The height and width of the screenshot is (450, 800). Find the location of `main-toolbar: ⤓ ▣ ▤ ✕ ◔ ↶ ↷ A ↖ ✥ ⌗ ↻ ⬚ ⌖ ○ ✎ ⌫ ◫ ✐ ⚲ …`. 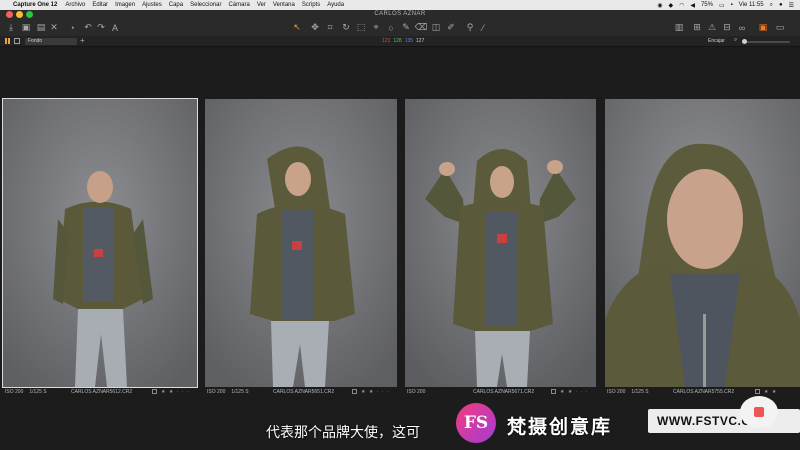

main-toolbar: ⤓ ▣ ▤ ✕ ◔ ↶ ↷ A ↖ ✥ ⌗ ↻ ⬚ ⌖ ○ ✎ ⌫ ◫ ✐ ⚲ … is located at coordinates (400, 27).